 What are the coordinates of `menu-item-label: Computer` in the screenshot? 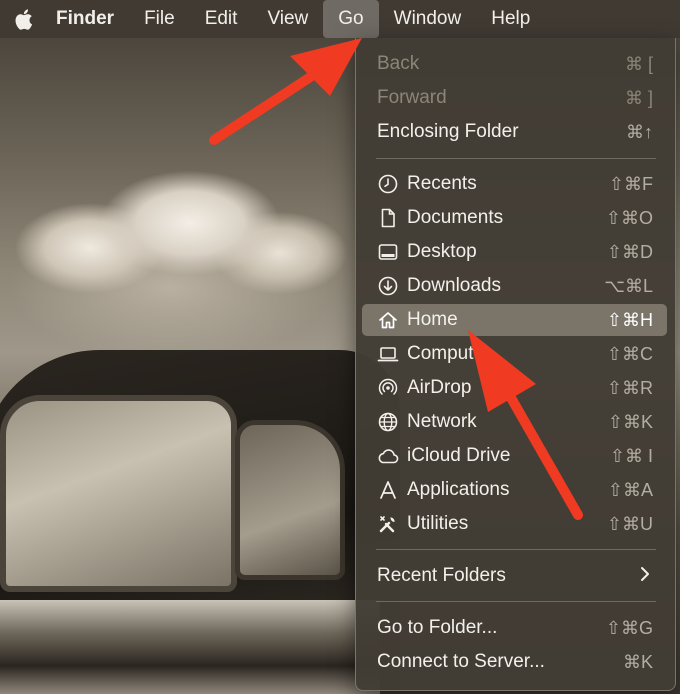 It's located at (449, 353).